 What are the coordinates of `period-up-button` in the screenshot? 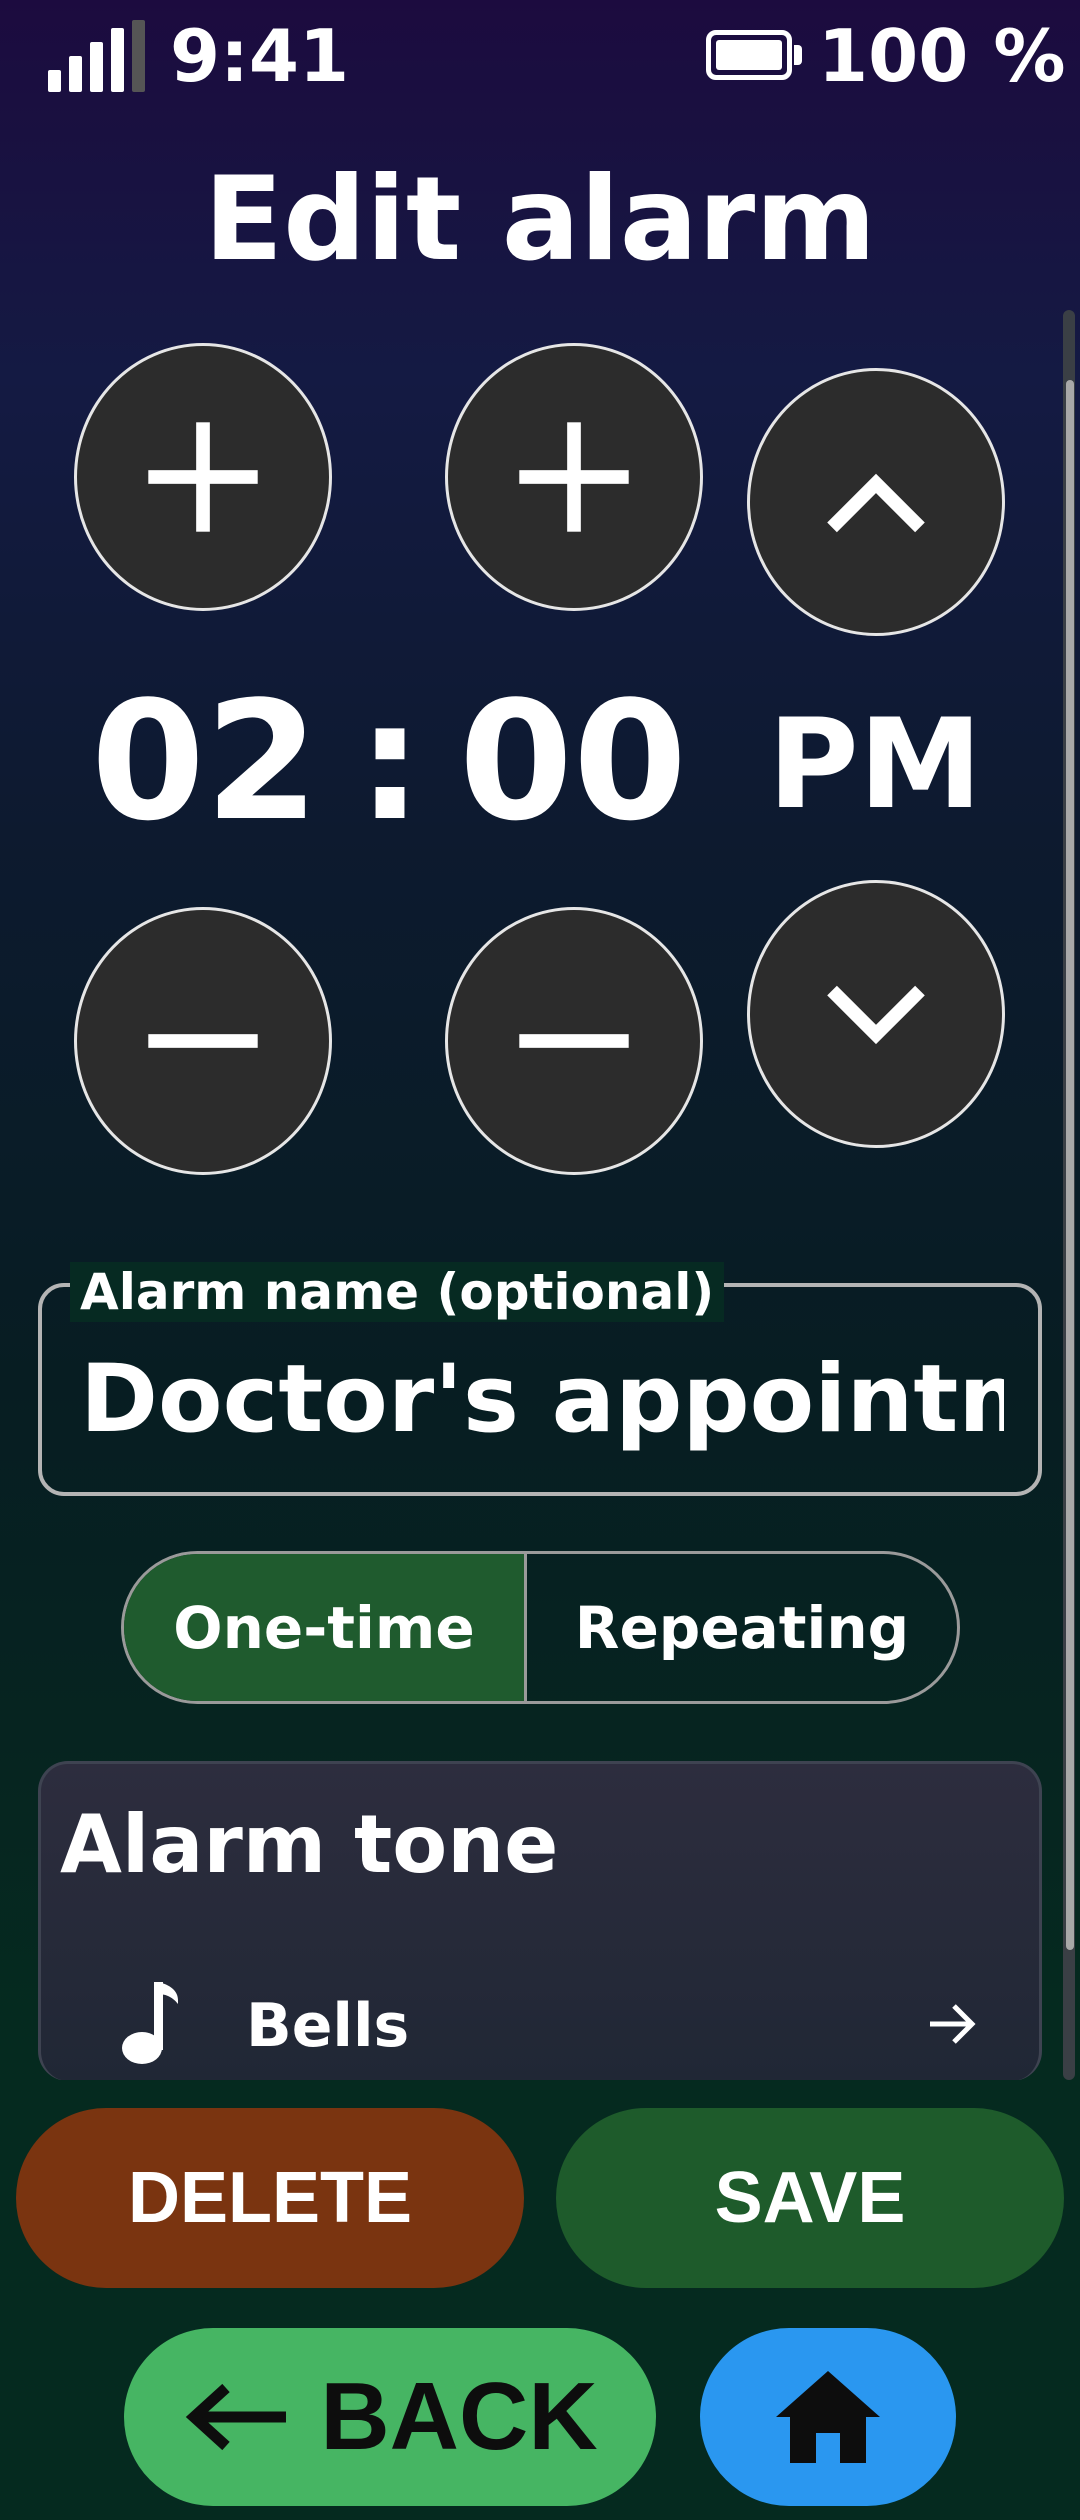 It's located at (876, 502).